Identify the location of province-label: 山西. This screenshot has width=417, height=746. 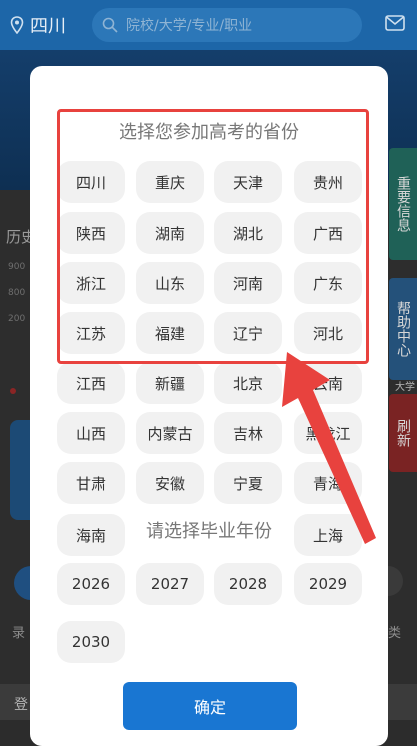
(90, 433).